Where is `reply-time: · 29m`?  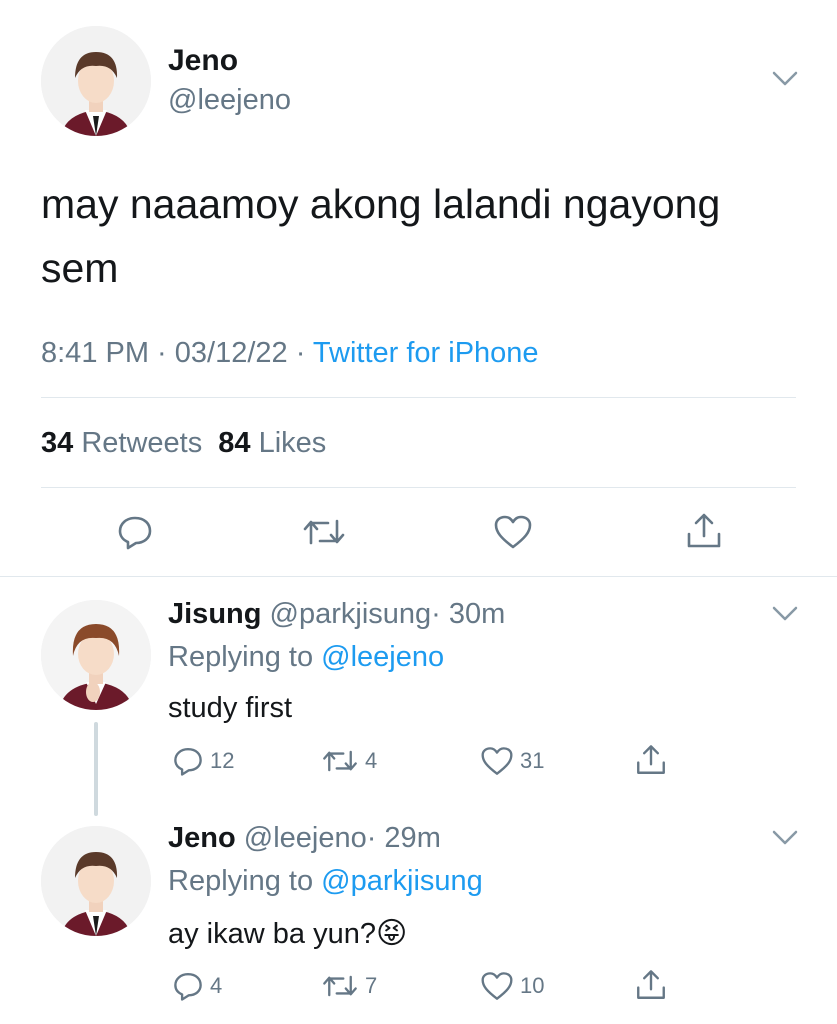
reply-time: · 29m is located at coordinates (403, 838).